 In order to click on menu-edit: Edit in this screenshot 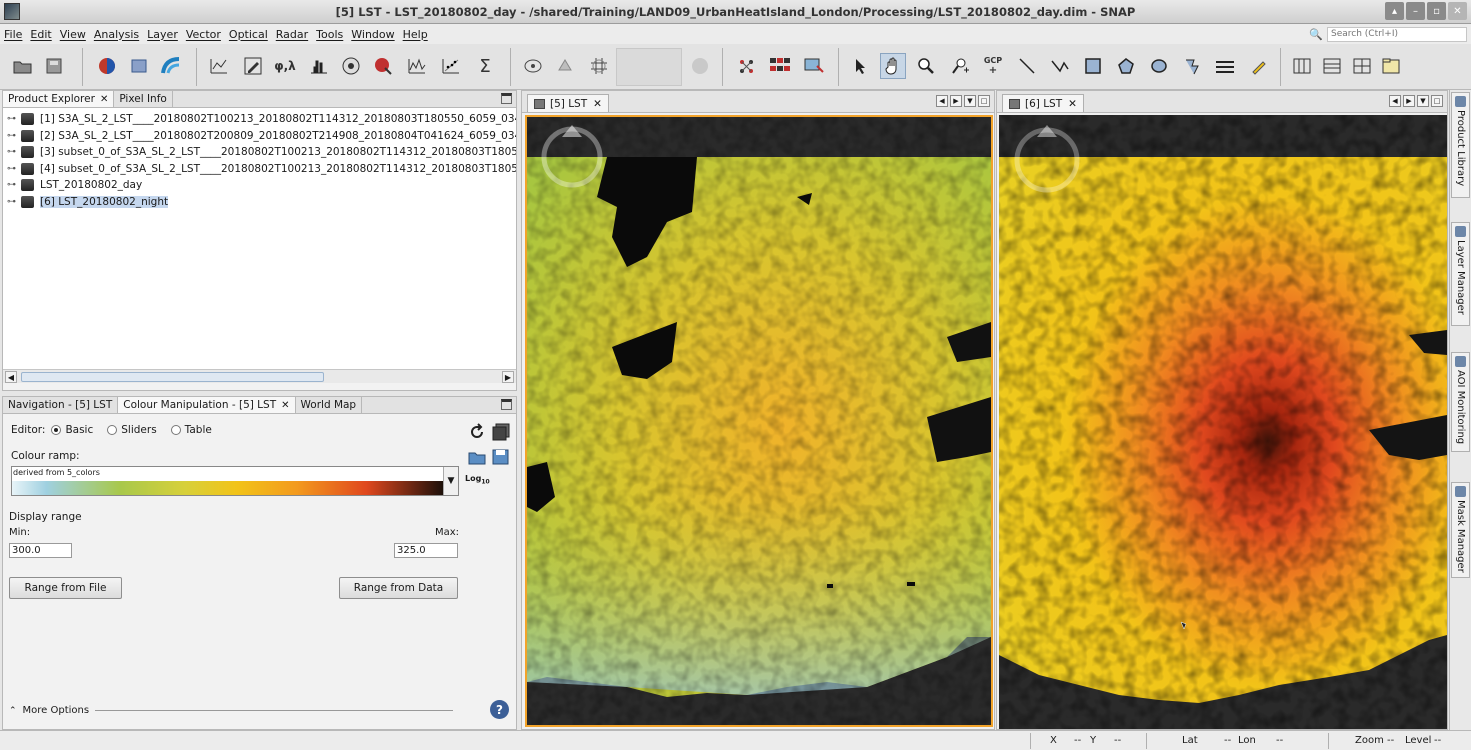, I will do `click(40, 34)`.